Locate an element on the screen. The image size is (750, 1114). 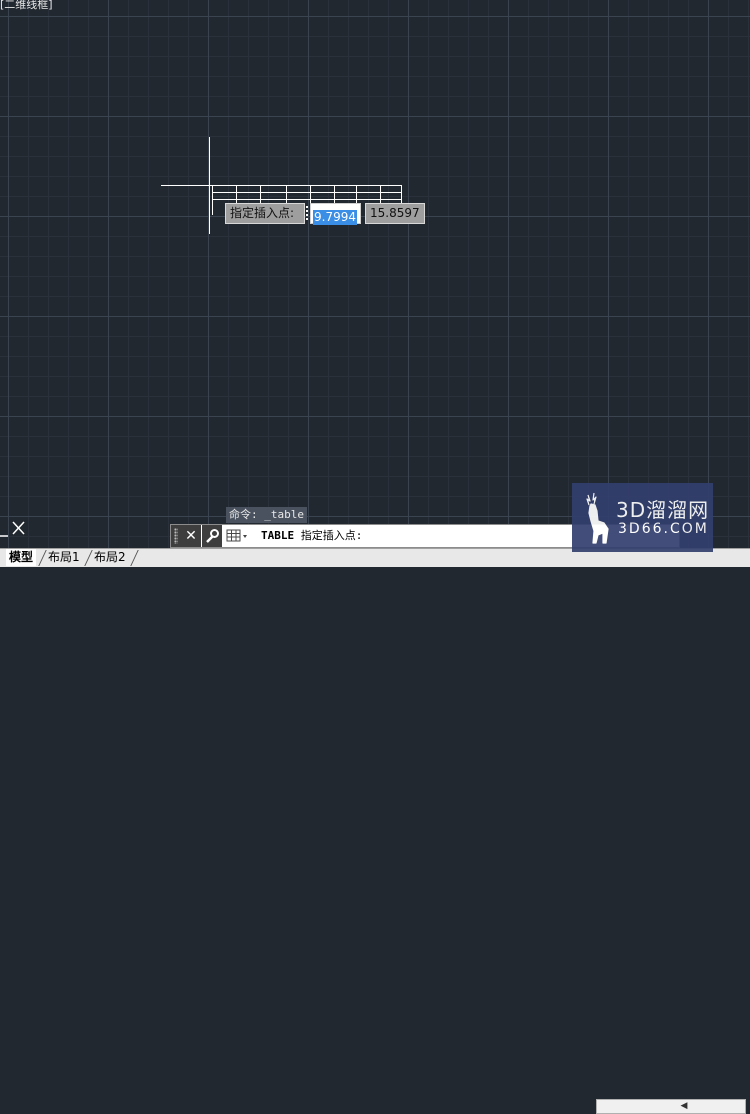
tab-layout2: 布局2 is located at coordinates (110, 557).